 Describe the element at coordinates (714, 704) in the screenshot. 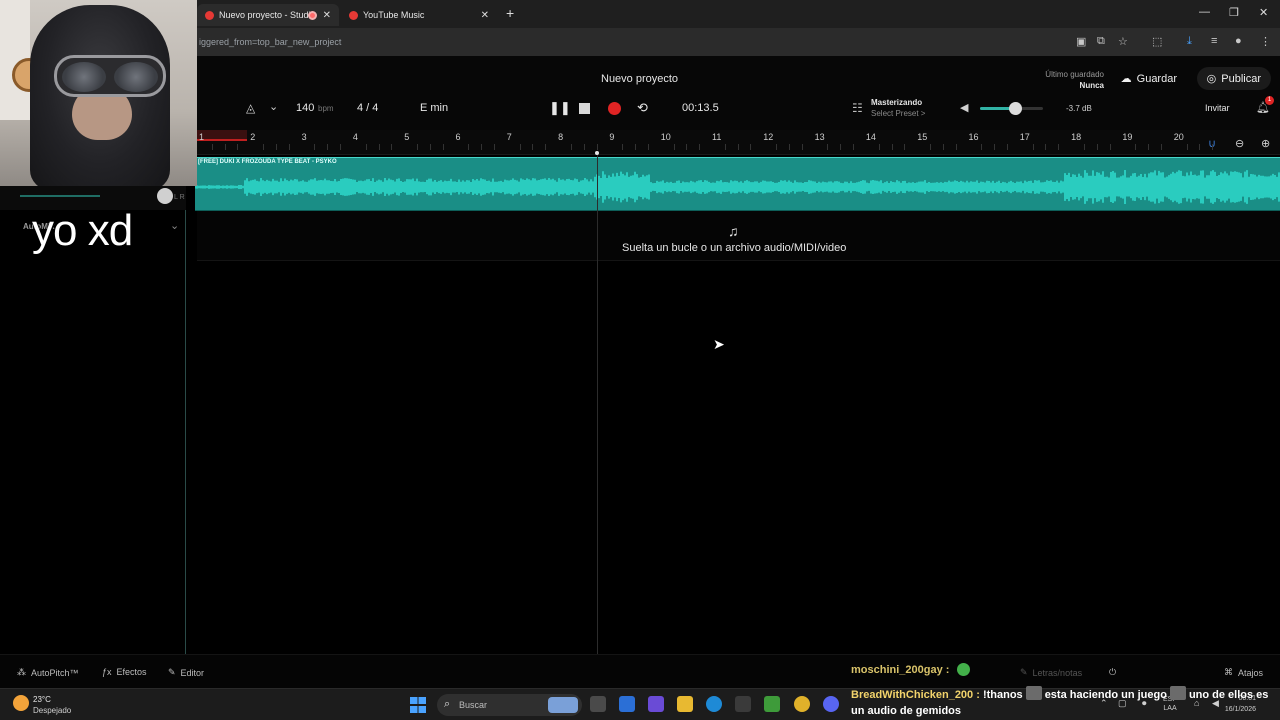

I see `edge-icon` at that location.